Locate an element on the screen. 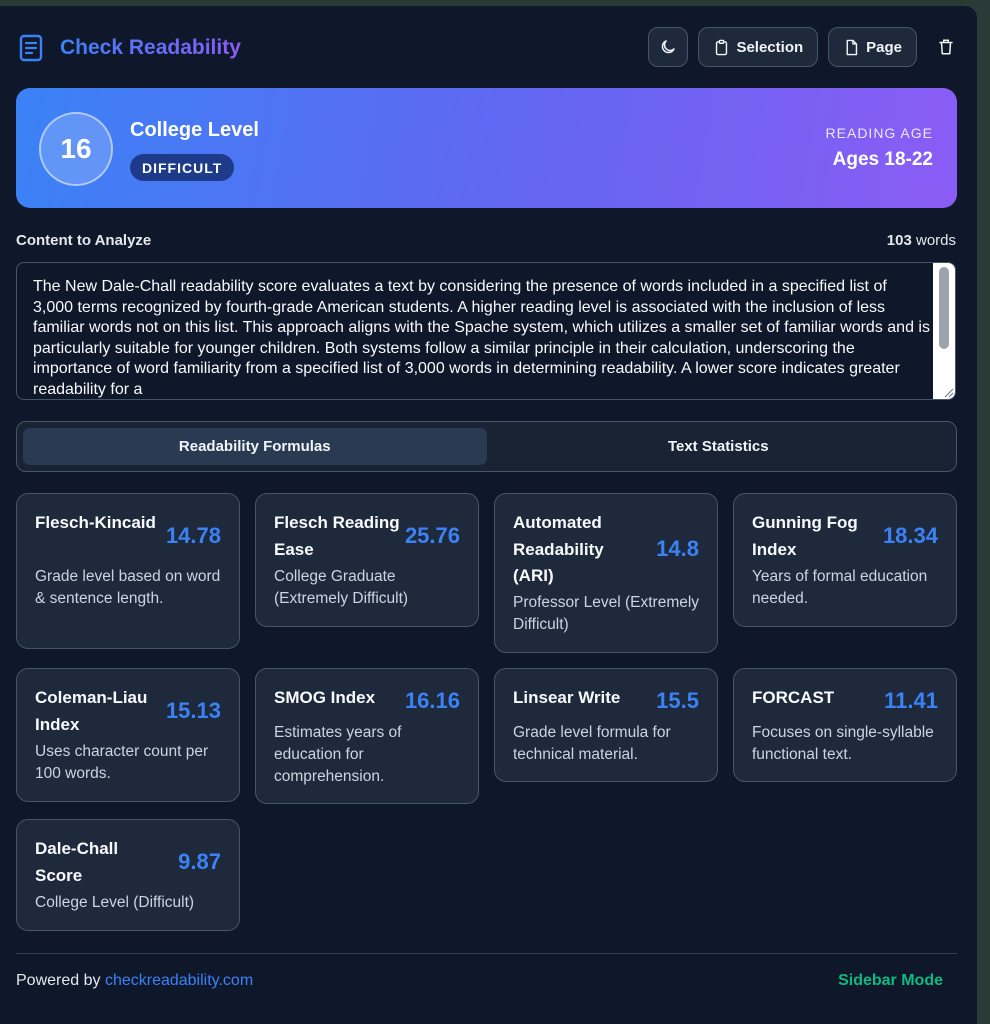  page-button: Page is located at coordinates (872, 47).